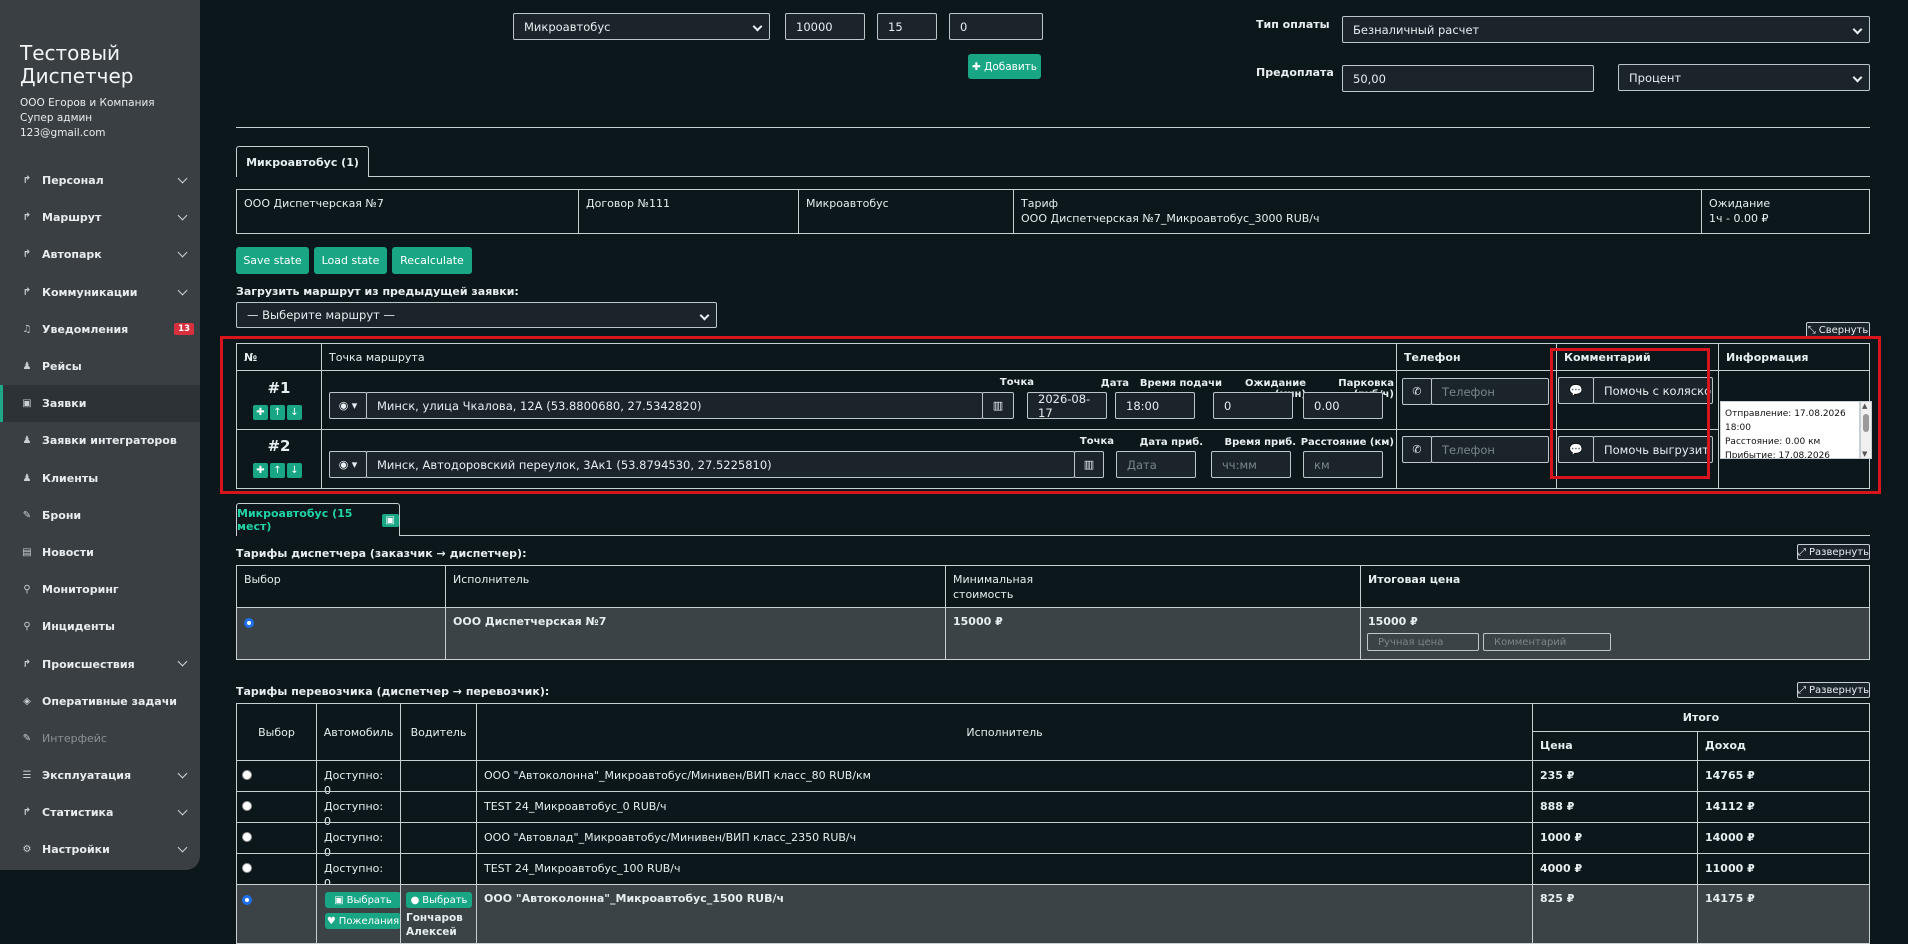 The height and width of the screenshot is (944, 1908). What do you see at coordinates (64, 404) in the screenshot?
I see `sidebar-item-label: Заявки` at bounding box center [64, 404].